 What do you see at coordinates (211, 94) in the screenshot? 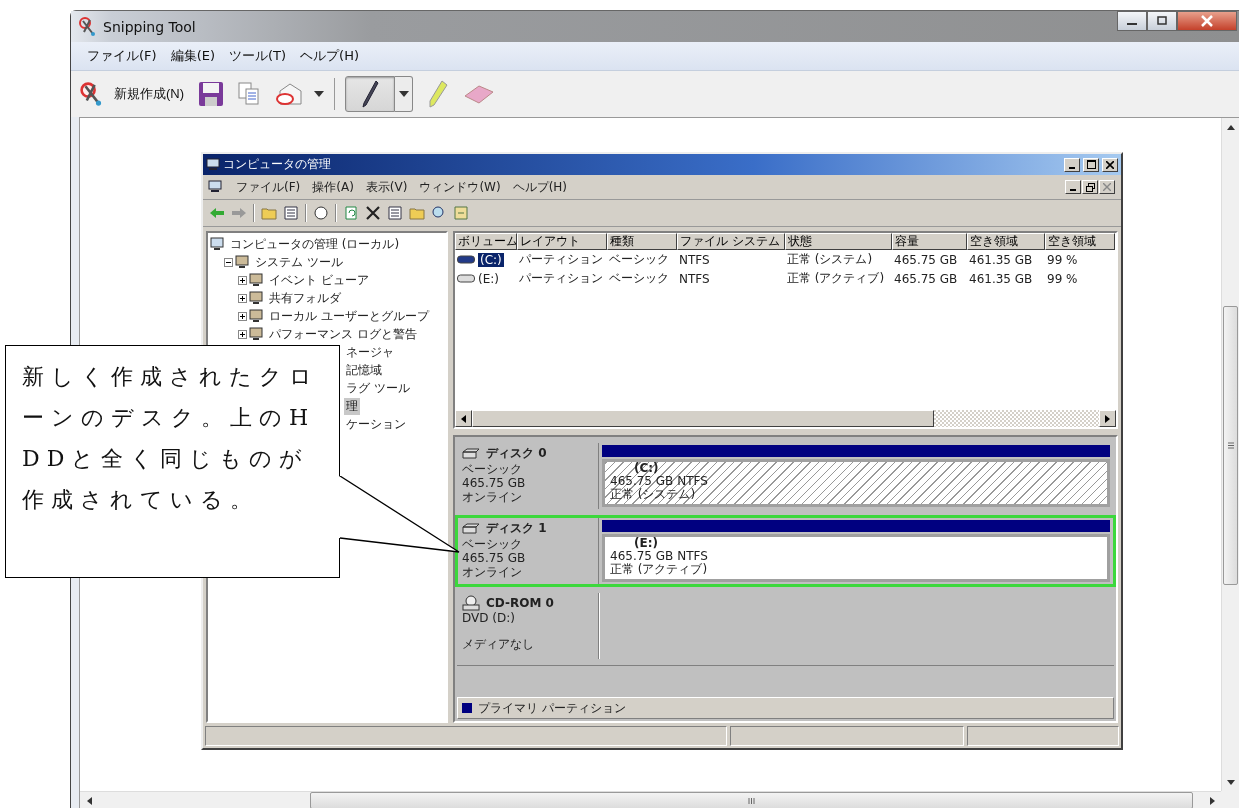
I see `save-icon` at bounding box center [211, 94].